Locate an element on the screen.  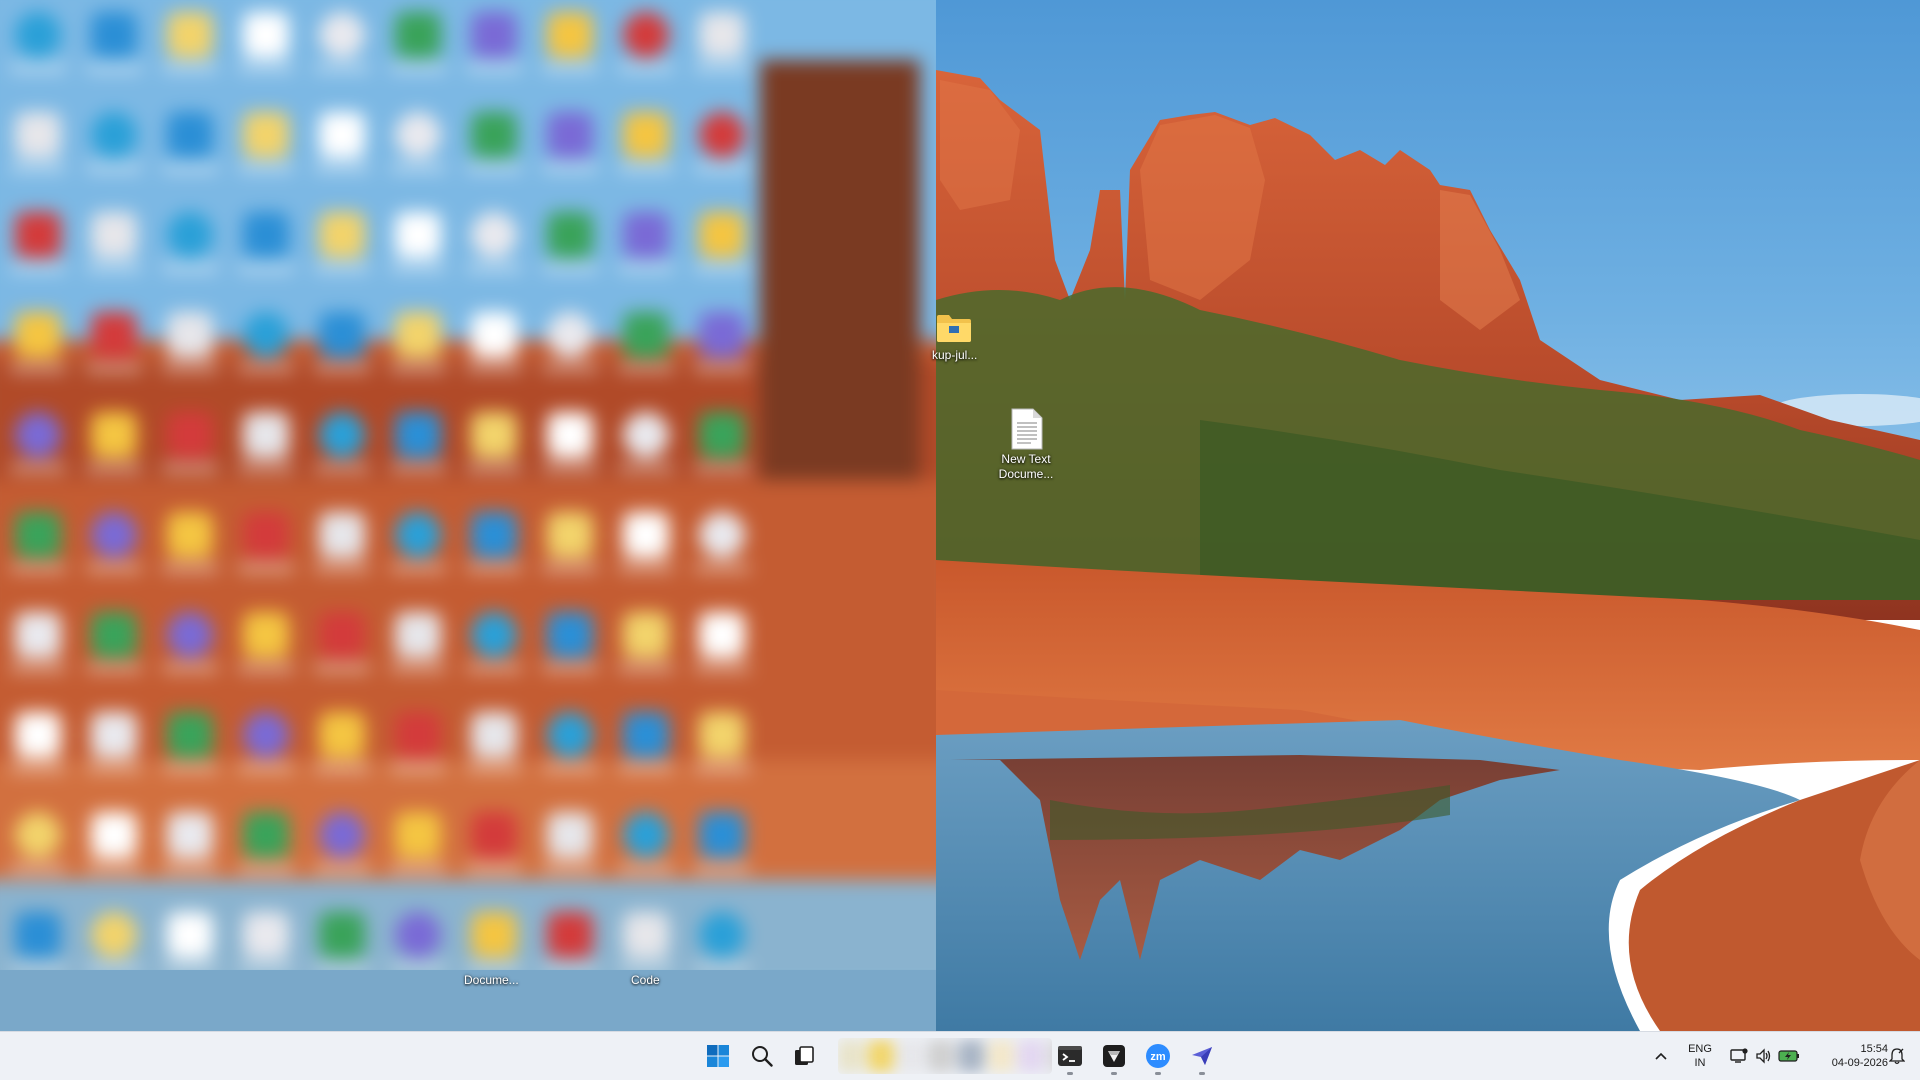
terminal-icon is located at coordinates (1070, 1056).